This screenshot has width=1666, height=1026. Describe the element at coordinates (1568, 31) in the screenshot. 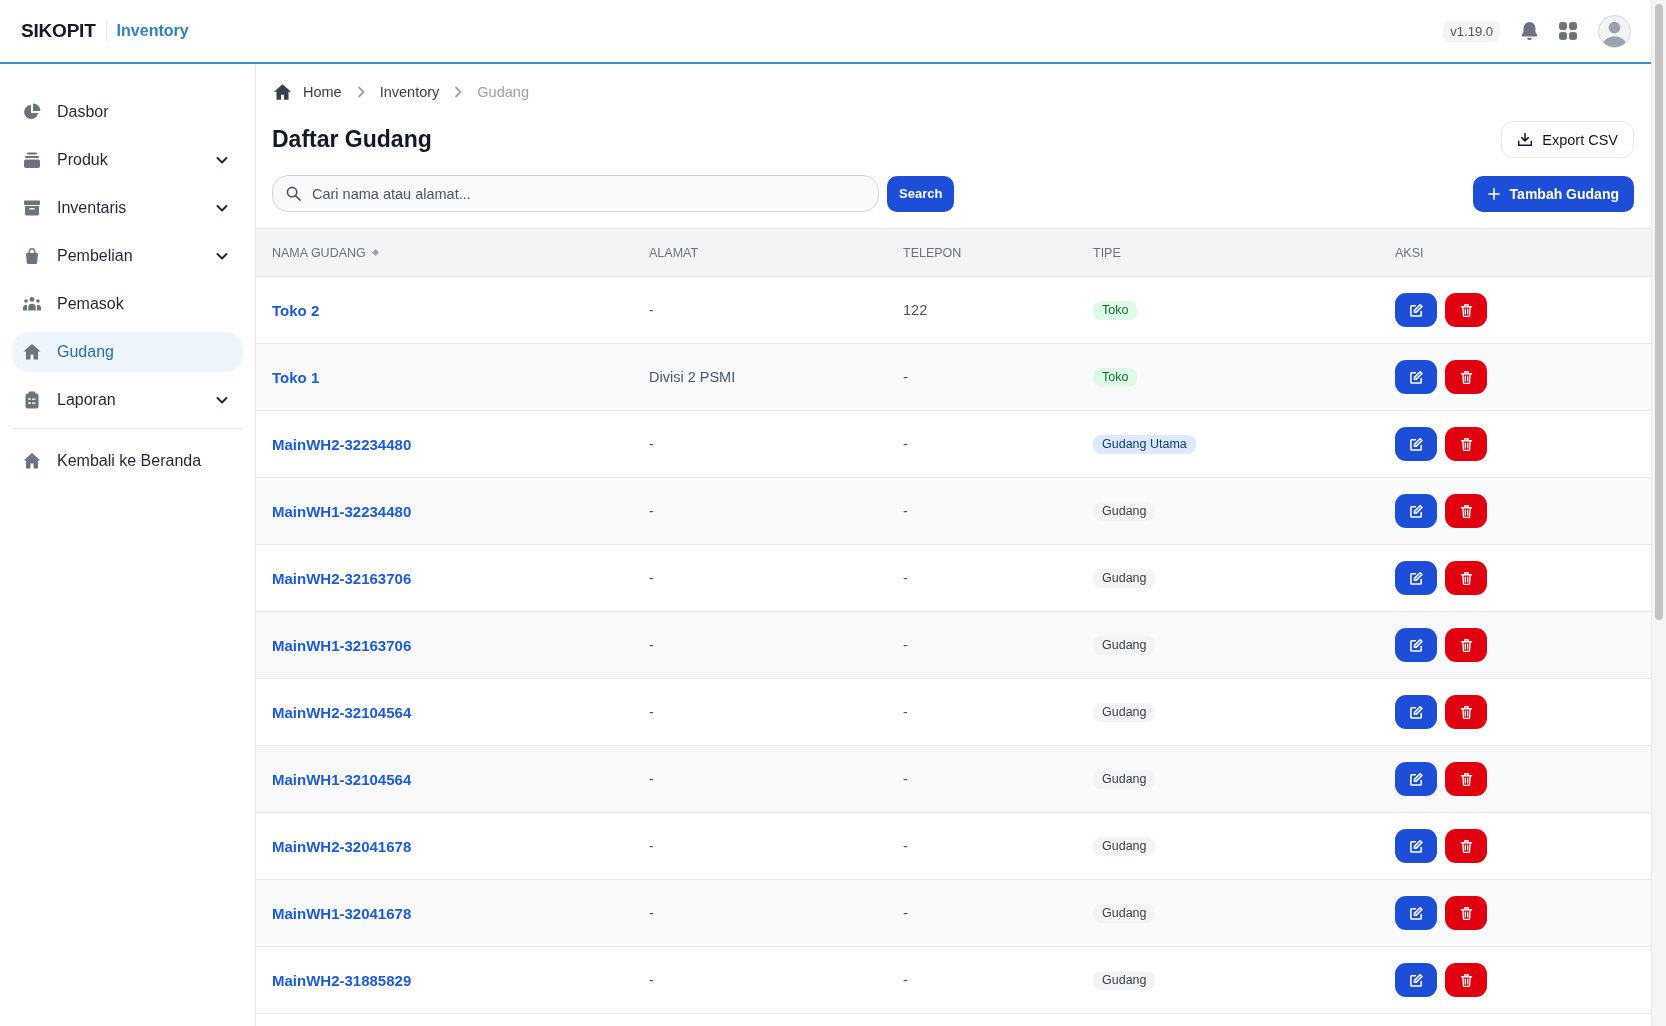

I see `grid-icon` at that location.